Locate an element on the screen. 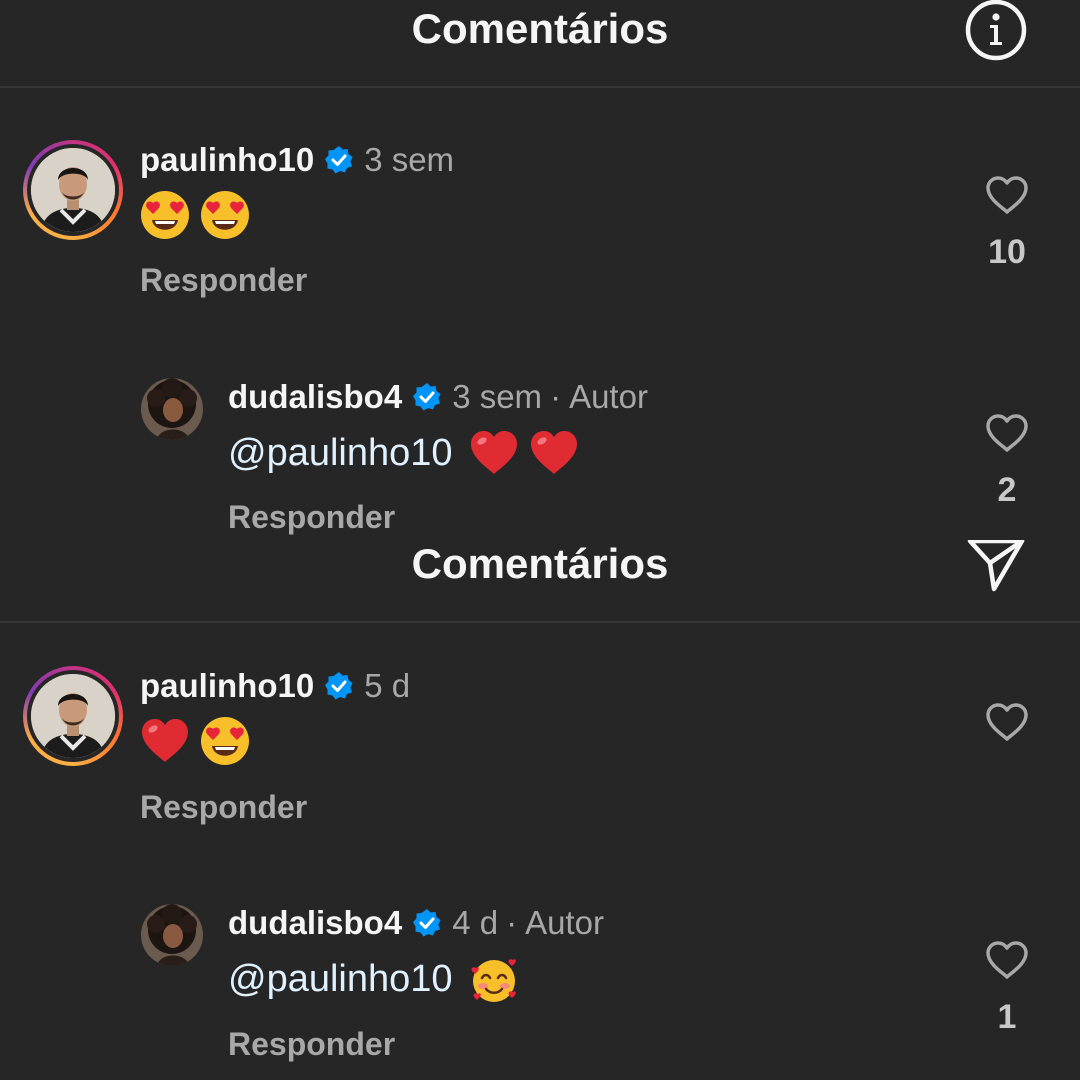  like-count: 1 is located at coordinates (1007, 1017).